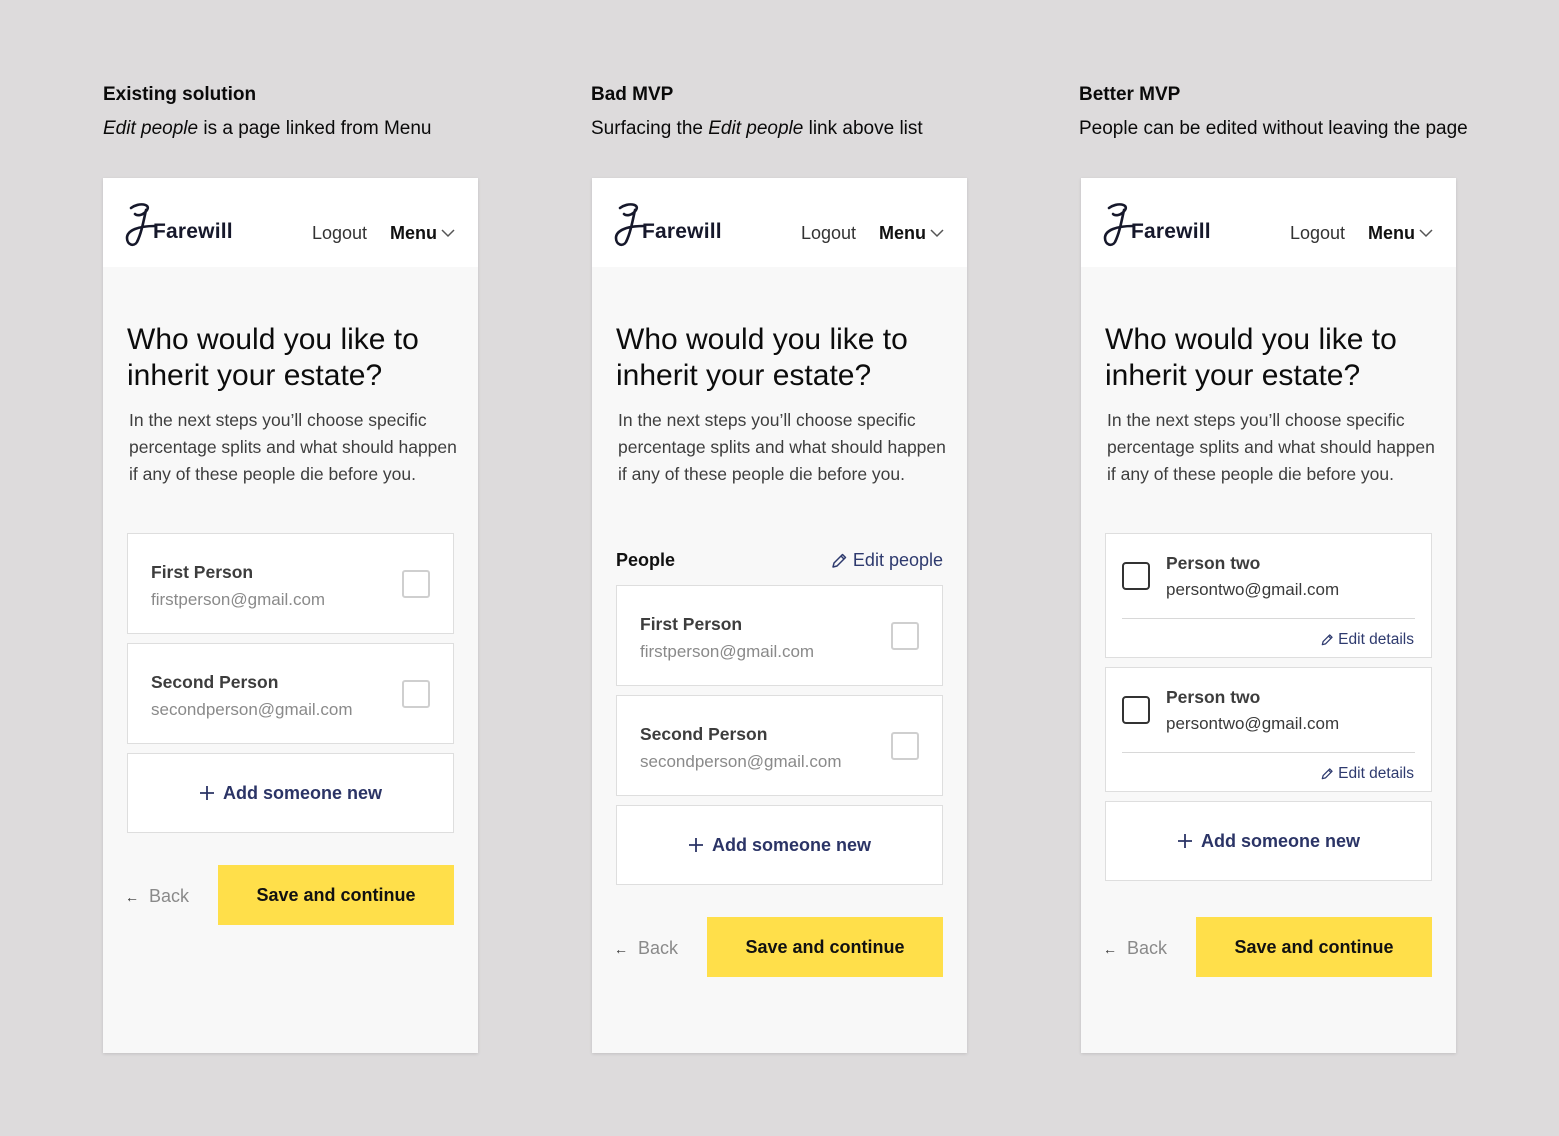 This screenshot has width=1559, height=1136. What do you see at coordinates (863, 128) in the screenshot?
I see `caption-text: link above list` at bounding box center [863, 128].